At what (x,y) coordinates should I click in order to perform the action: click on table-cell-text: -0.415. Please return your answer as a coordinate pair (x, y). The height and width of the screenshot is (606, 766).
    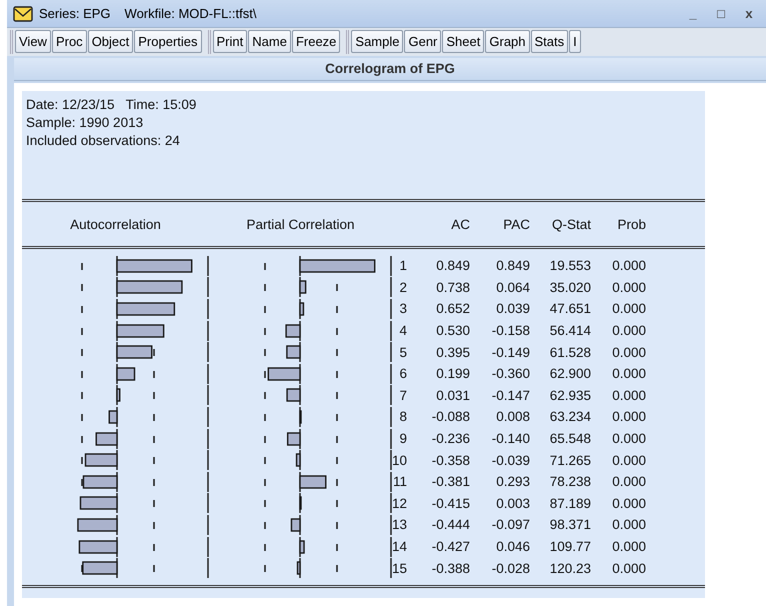
    Looking at the image, I should click on (450, 503).